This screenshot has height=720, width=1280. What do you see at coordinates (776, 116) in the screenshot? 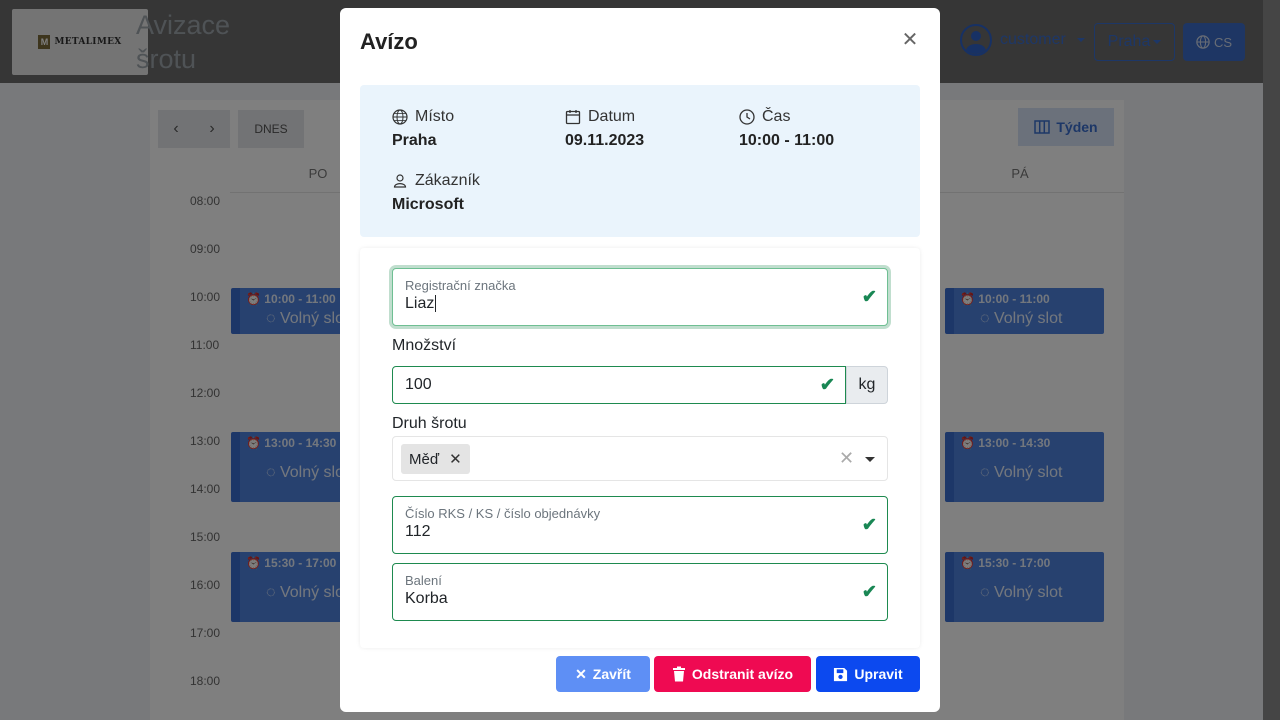
I see `info-time-label-text: Čas` at bounding box center [776, 116].